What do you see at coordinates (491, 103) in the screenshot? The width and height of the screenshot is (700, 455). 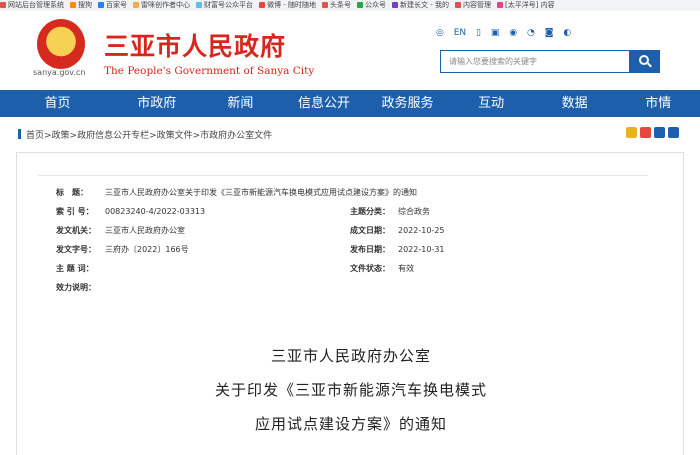 I see `nav-interaction: 互动` at bounding box center [491, 103].